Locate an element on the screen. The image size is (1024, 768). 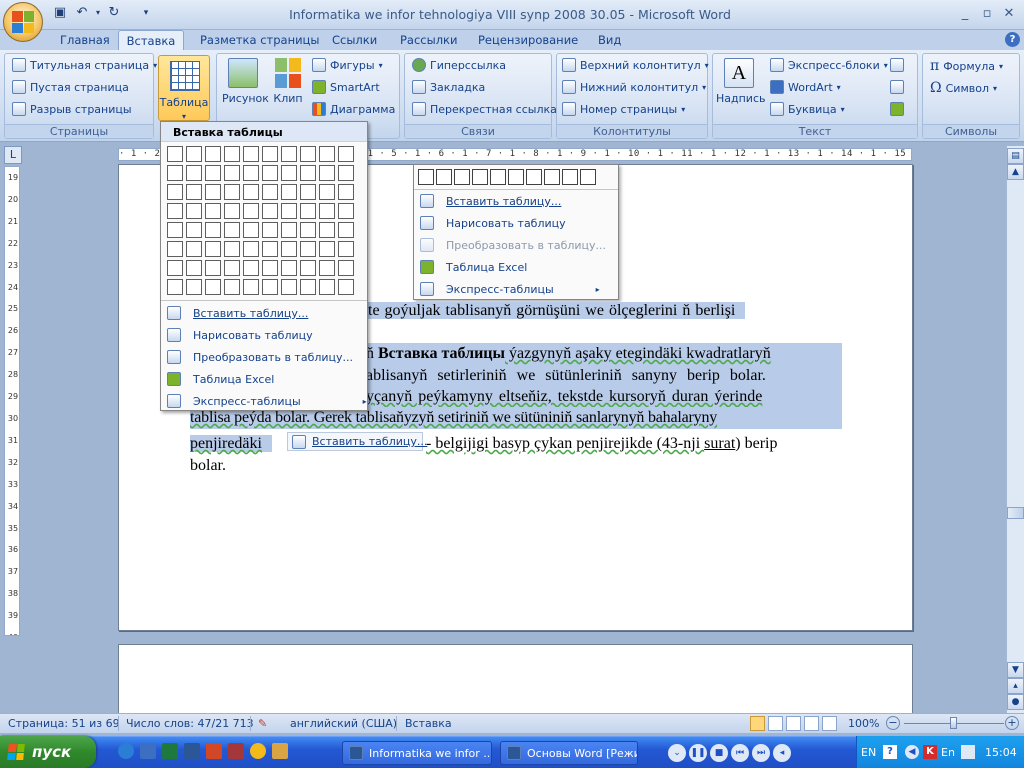
save-icon: ▣ is located at coordinates (60, 13).